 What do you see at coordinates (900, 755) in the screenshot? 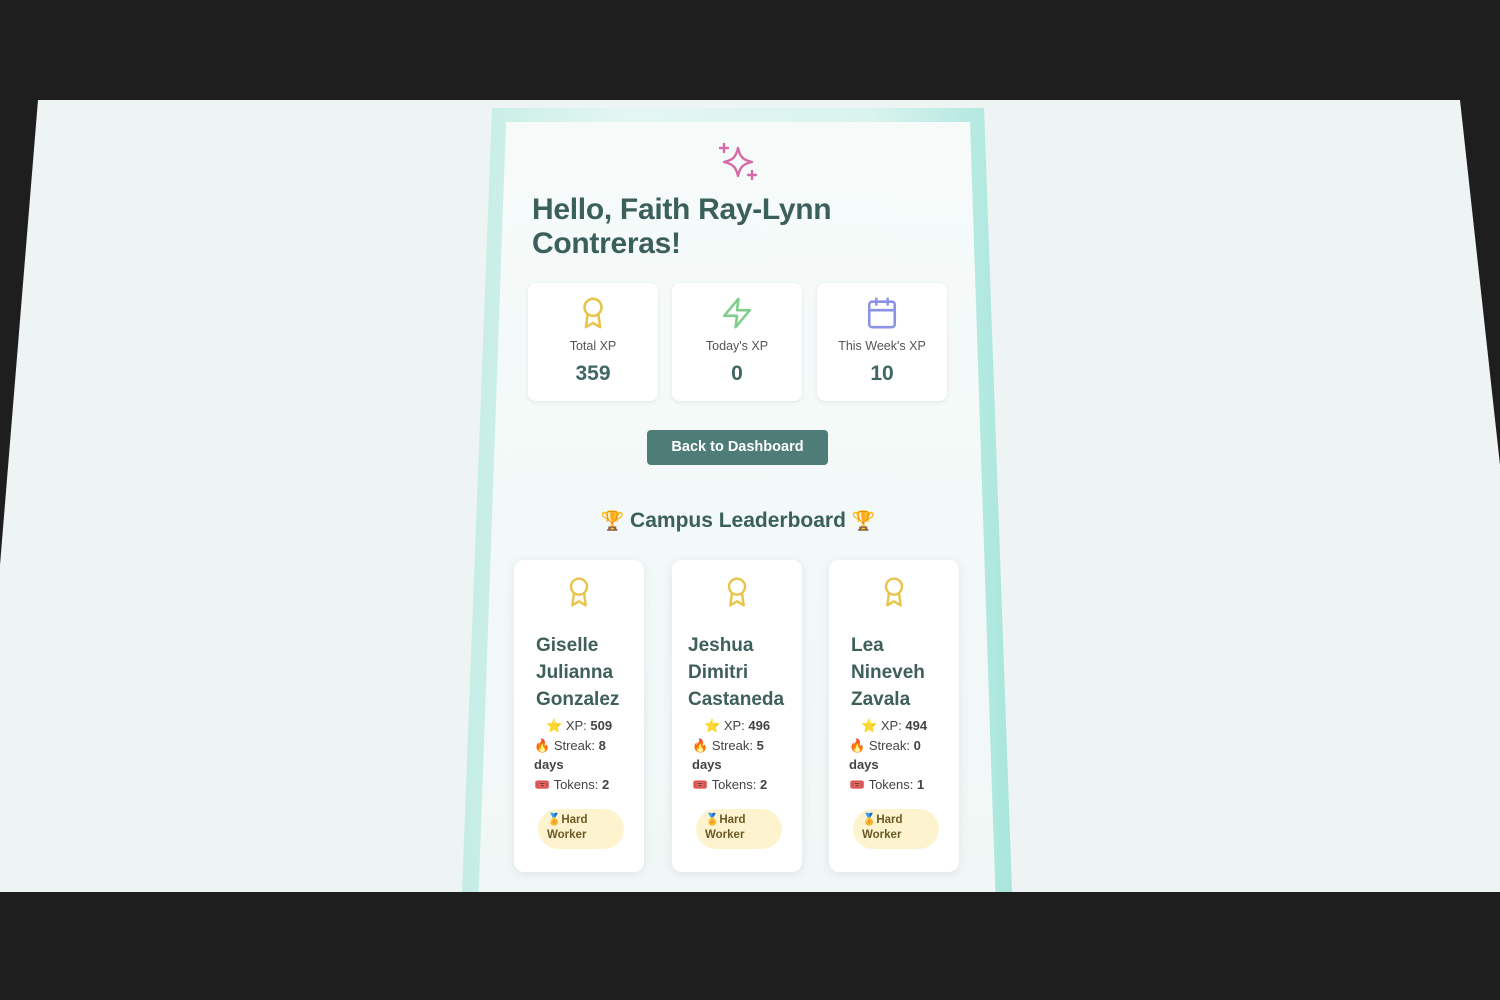
I see `player-stats: ⭐ XP: 494 🔥 Streak: 0 days 🎟️ Tokens: 1` at bounding box center [900, 755].